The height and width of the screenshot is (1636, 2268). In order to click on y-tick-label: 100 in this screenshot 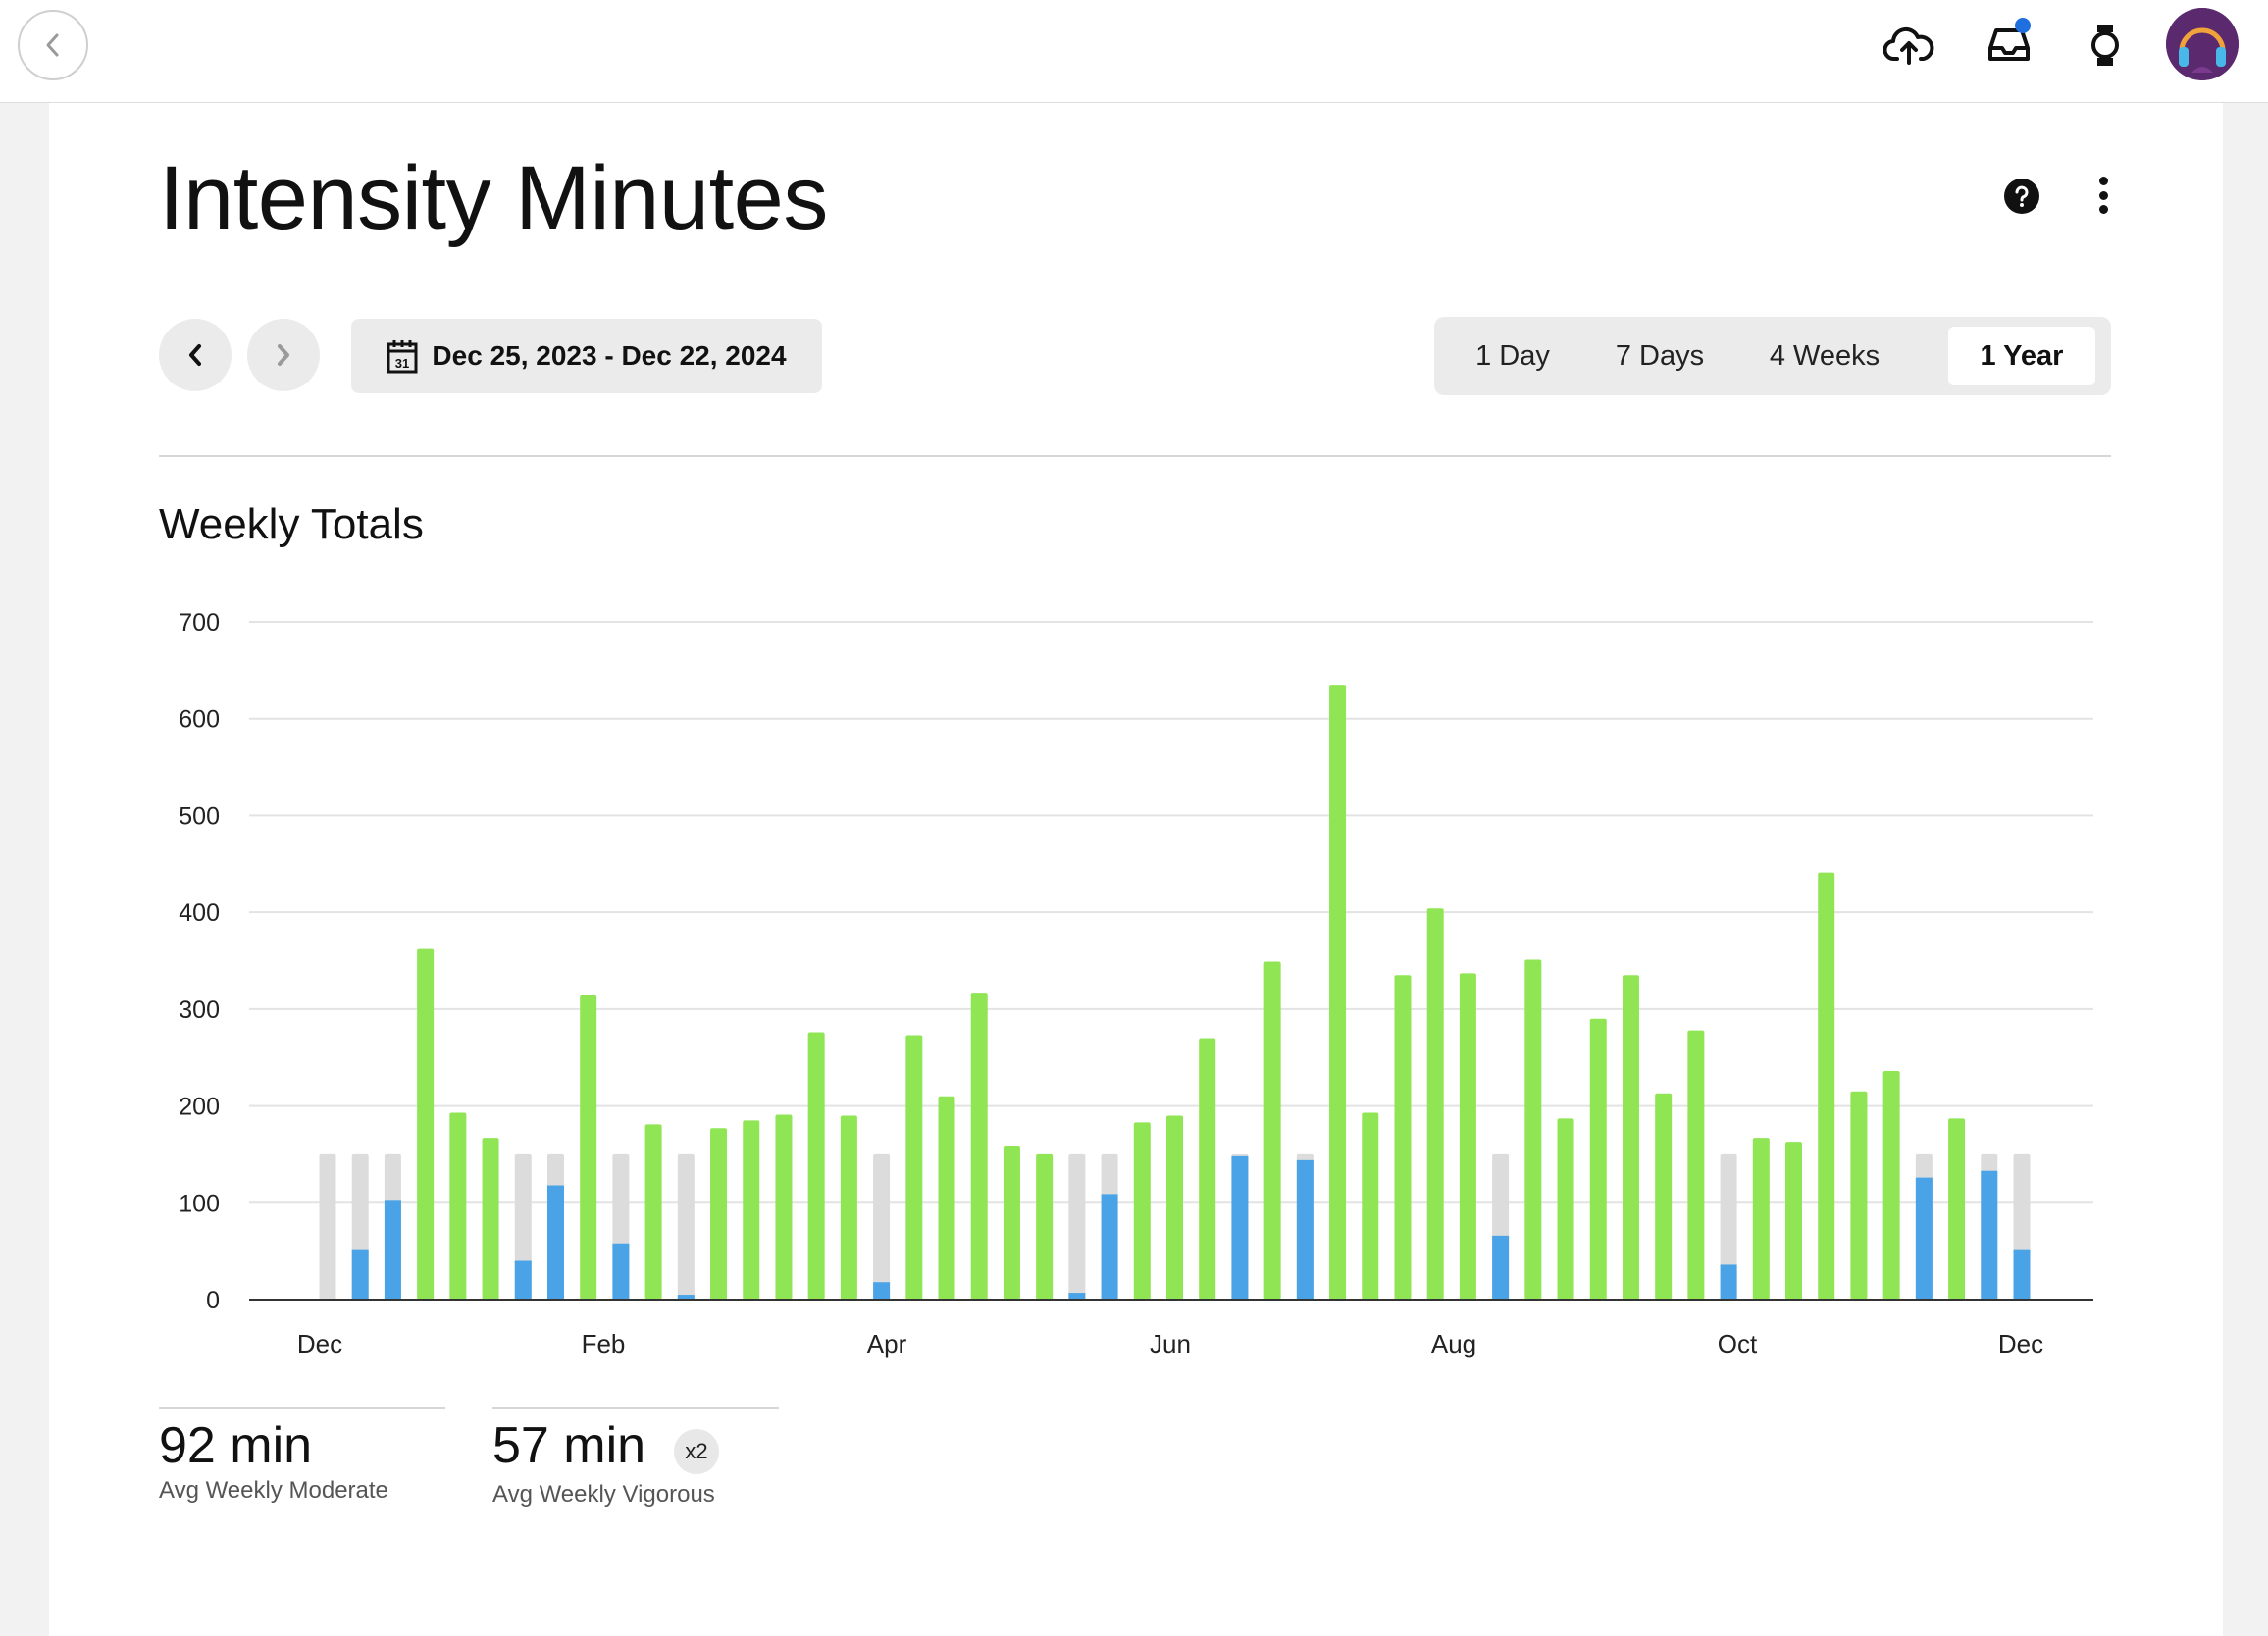, I will do `click(200, 1203)`.